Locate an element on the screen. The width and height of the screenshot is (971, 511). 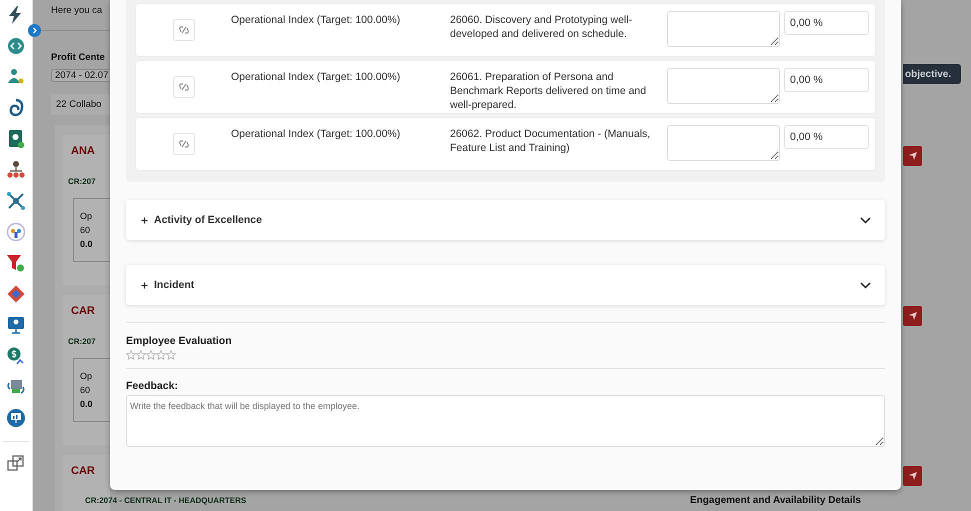
objective-description: 26061. Preparation of Persona and Benchmark Reports delivered on time and well-prepared. is located at coordinates (549, 91).